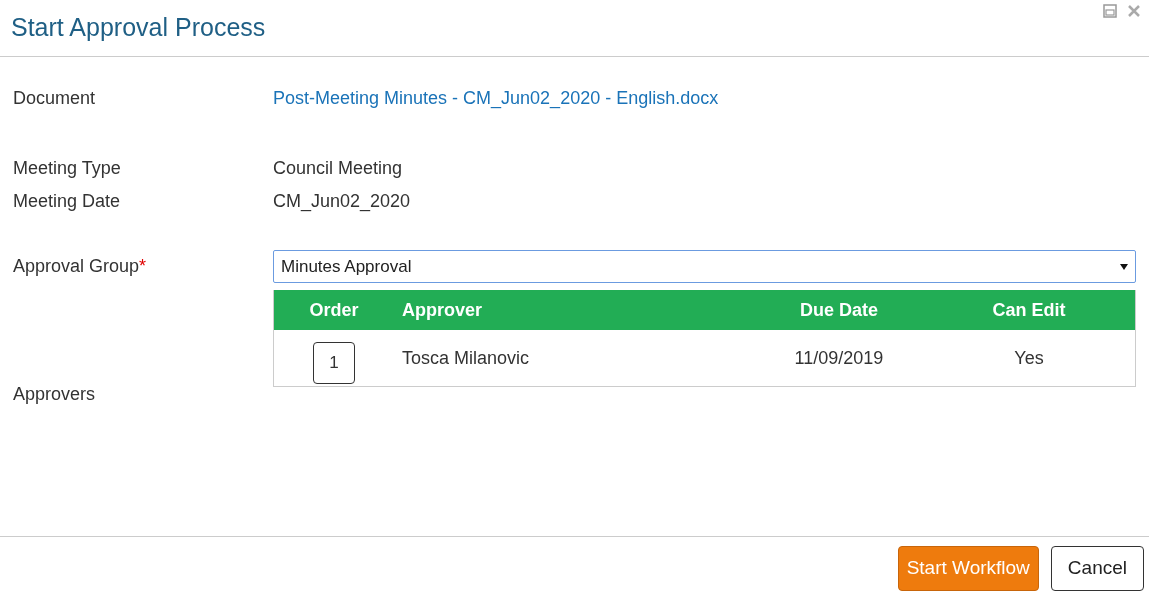  I want to click on column-header: Can Edit, so click(1029, 310).